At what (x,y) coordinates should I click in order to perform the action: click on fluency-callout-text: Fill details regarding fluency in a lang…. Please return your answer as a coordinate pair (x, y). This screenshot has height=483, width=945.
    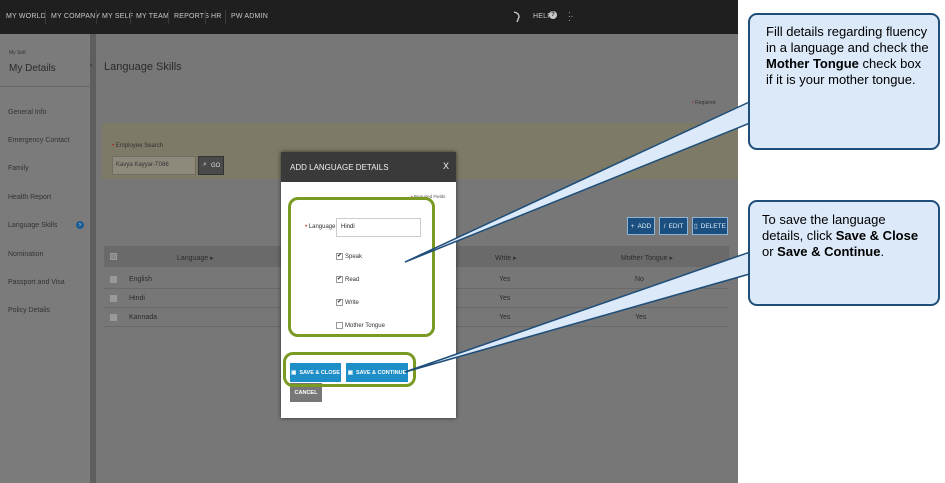
    Looking at the image, I should click on (847, 39).